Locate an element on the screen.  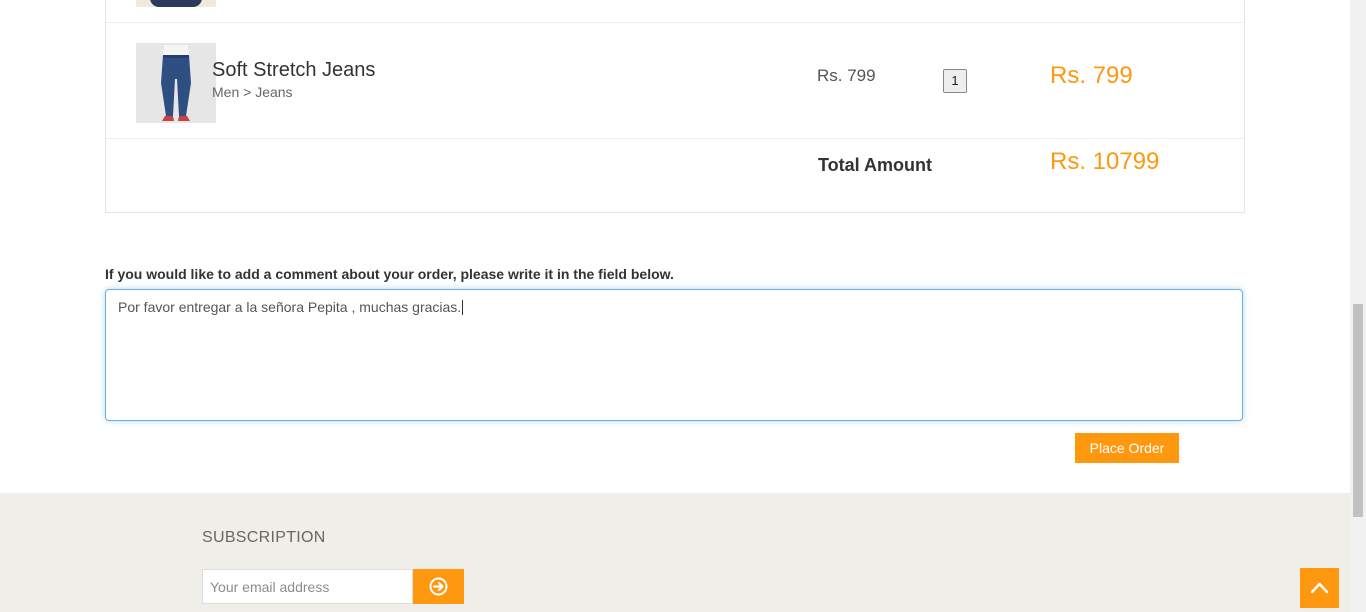
place-order-button: Place Order is located at coordinates (1127, 448).